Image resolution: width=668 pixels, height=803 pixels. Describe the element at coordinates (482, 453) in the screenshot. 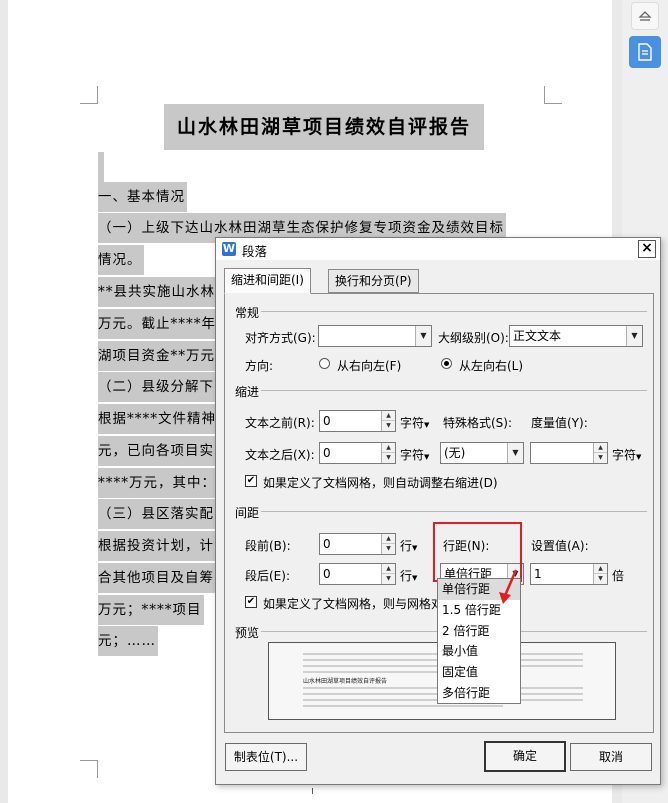

I see `special-format-select: (无) ▼` at that location.